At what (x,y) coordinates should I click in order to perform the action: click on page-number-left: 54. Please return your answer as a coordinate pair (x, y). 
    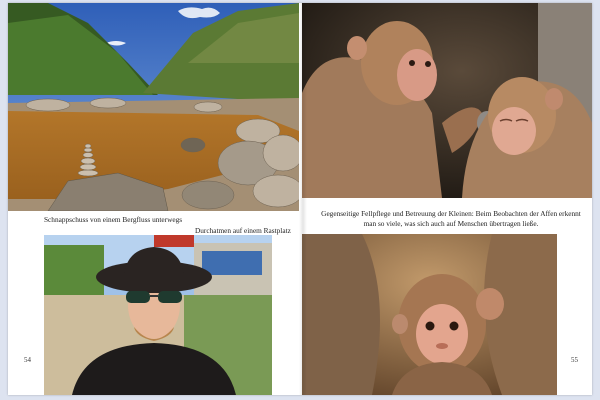
    Looking at the image, I should click on (27, 360).